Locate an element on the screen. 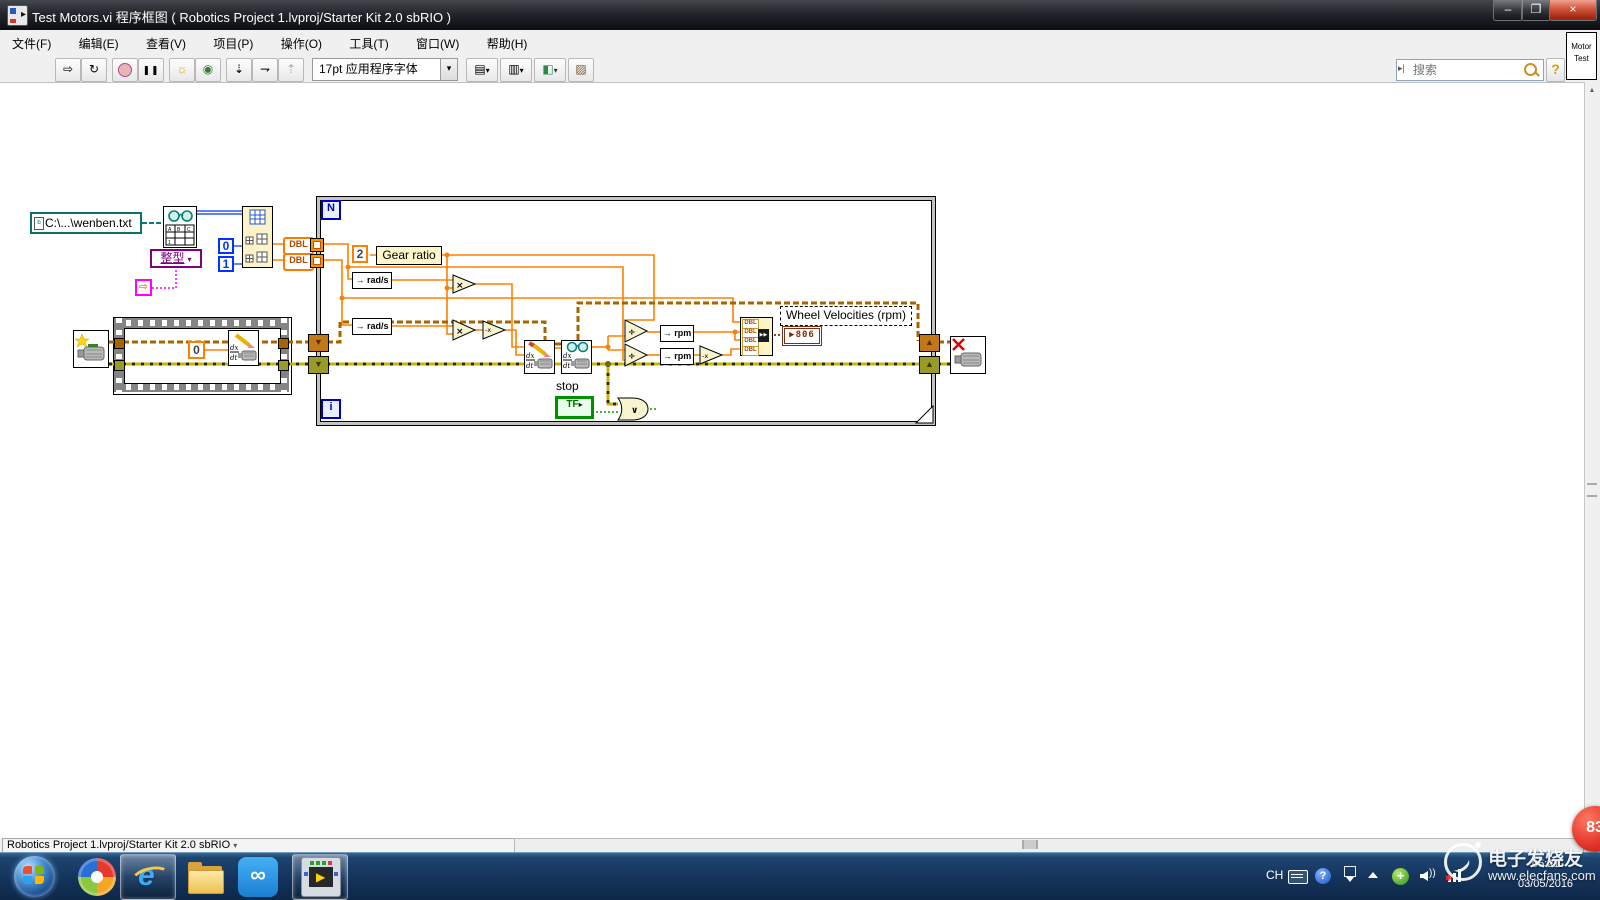  browser-pinwheel-icon is located at coordinates (97, 877).